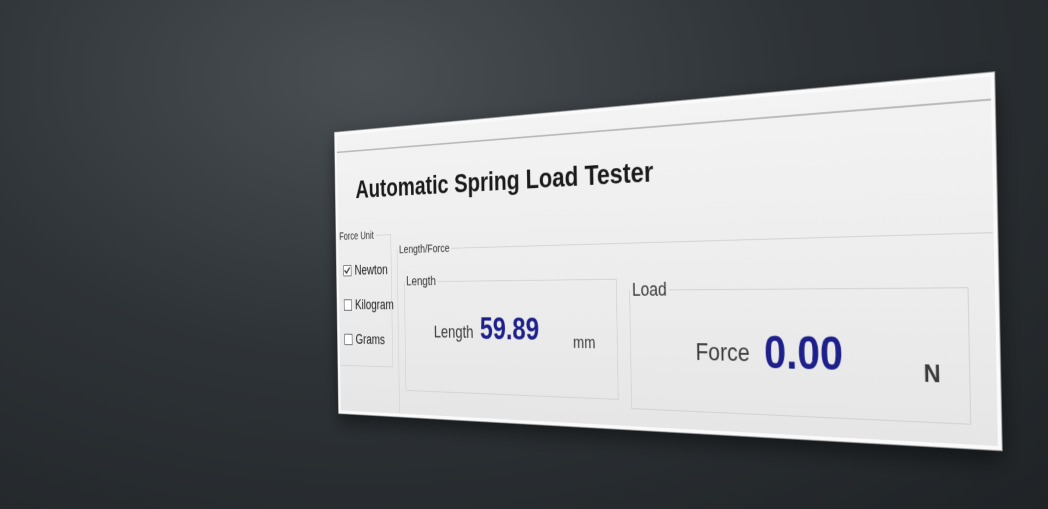  Describe the element at coordinates (374, 304) in the screenshot. I see `kilogram-label: Kilogram` at that location.